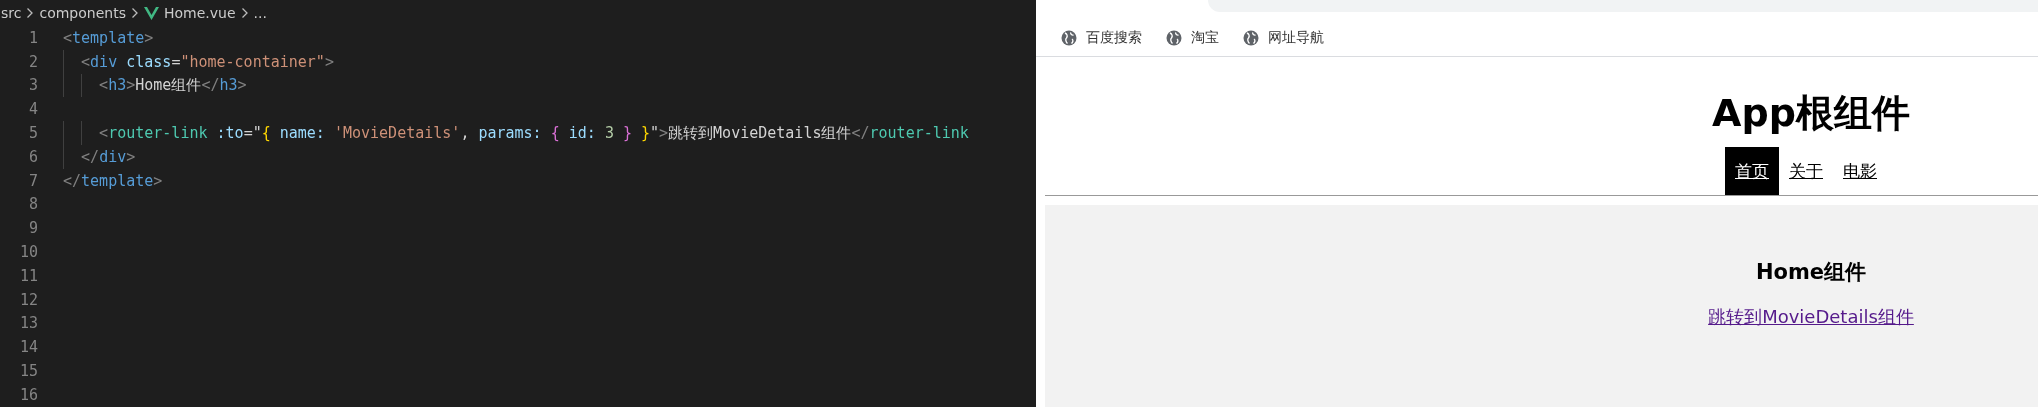 This screenshot has height=407, width=2038. What do you see at coordinates (28, 299) in the screenshot?
I see `line-number: 12` at bounding box center [28, 299].